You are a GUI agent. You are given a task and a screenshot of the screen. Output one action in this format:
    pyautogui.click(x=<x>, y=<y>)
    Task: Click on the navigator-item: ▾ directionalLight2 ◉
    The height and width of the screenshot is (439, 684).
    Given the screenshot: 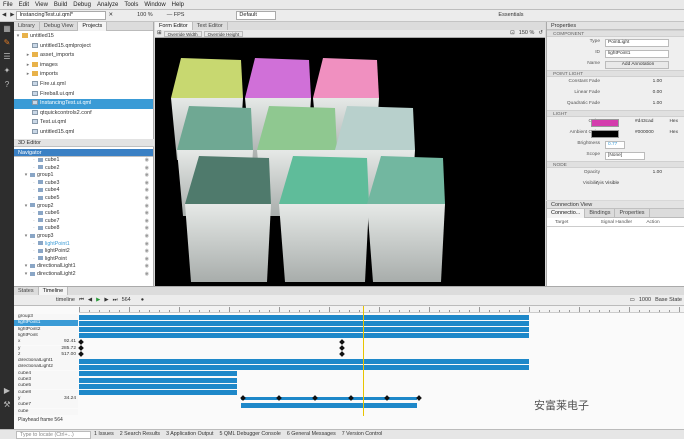 What is the action you would take?
    pyautogui.click(x=83, y=275)
    